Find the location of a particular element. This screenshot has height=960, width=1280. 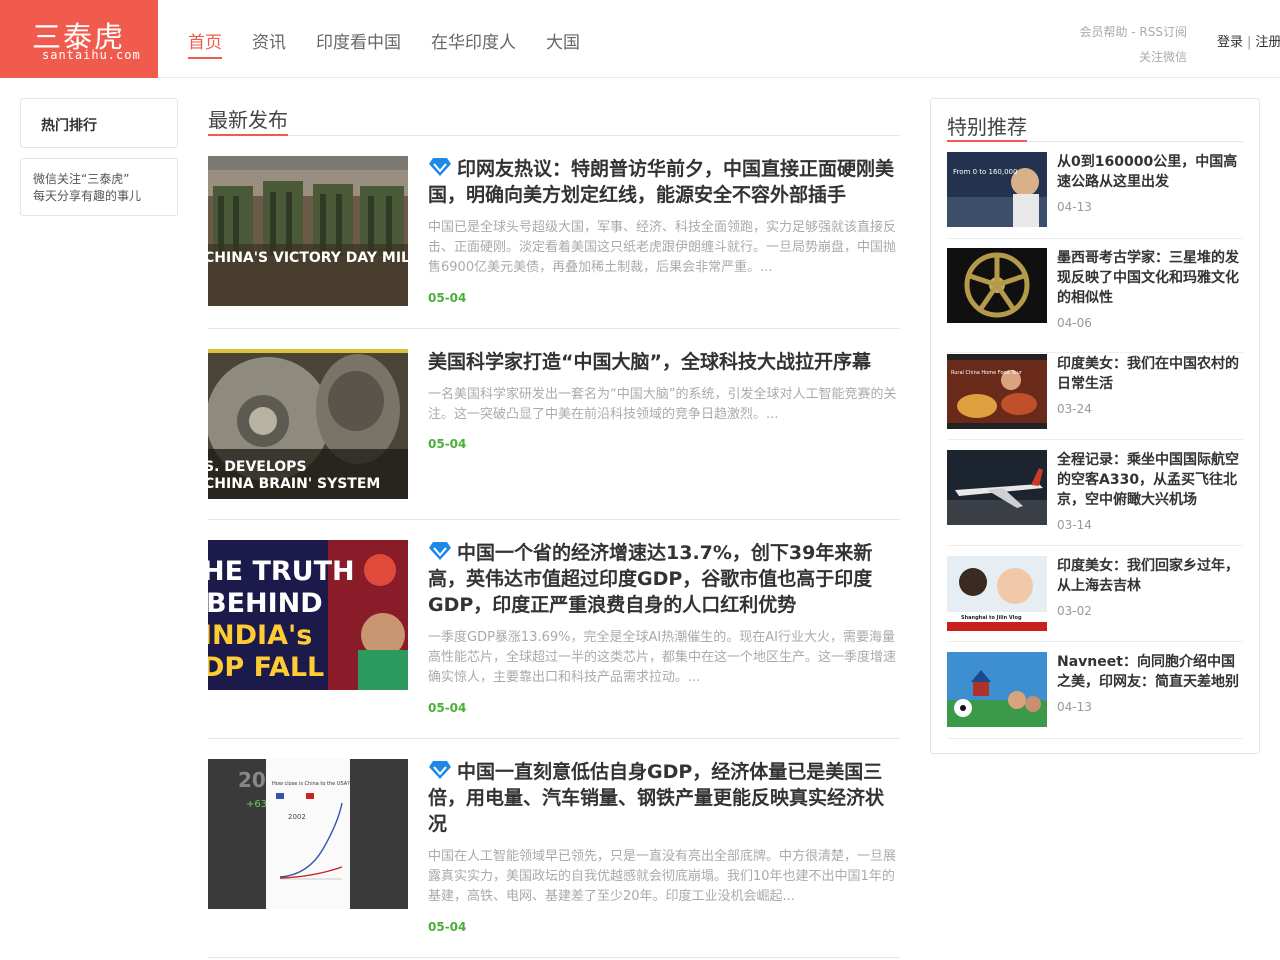

latest-section-title: 最新发布 is located at coordinates (248, 120).